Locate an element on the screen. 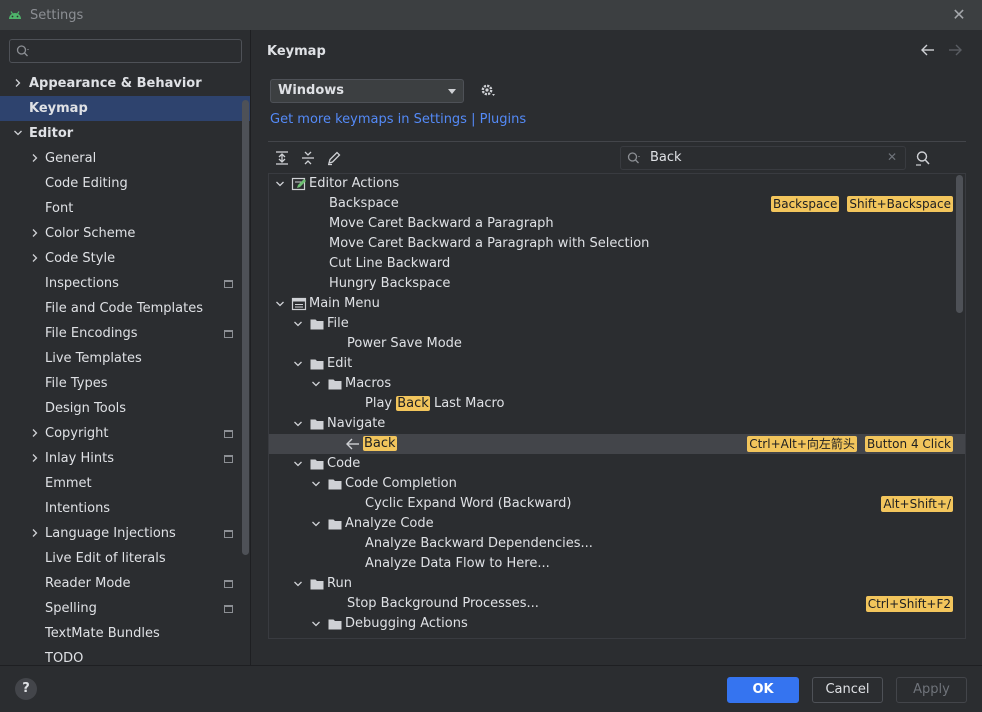  help-button: ? is located at coordinates (26, 689).